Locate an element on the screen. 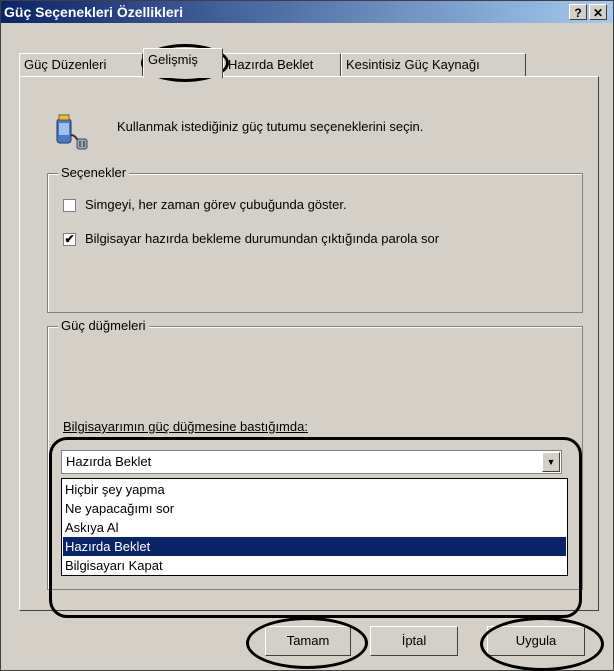 The height and width of the screenshot is (671, 614). options-group-title: Seçenekler is located at coordinates (94, 172).